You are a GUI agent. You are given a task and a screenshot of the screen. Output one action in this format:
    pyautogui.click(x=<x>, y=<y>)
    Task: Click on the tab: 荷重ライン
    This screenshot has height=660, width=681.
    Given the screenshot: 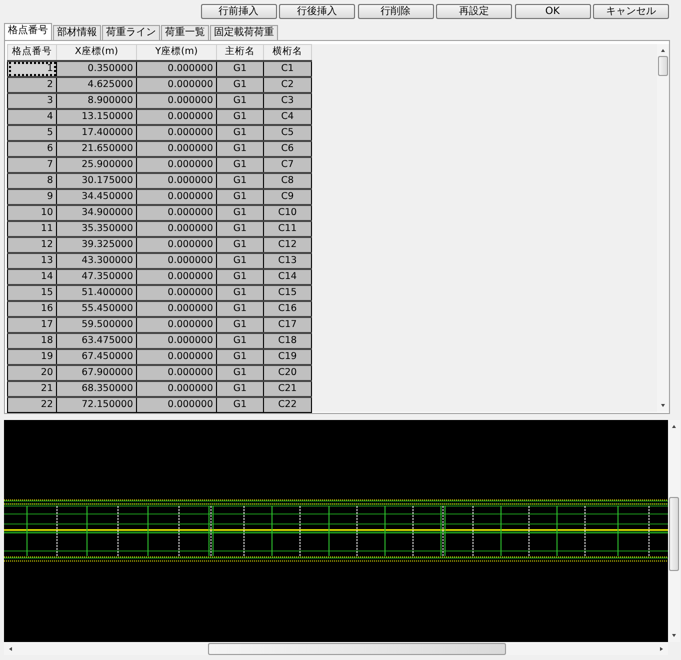 What is the action you would take?
    pyautogui.click(x=131, y=32)
    